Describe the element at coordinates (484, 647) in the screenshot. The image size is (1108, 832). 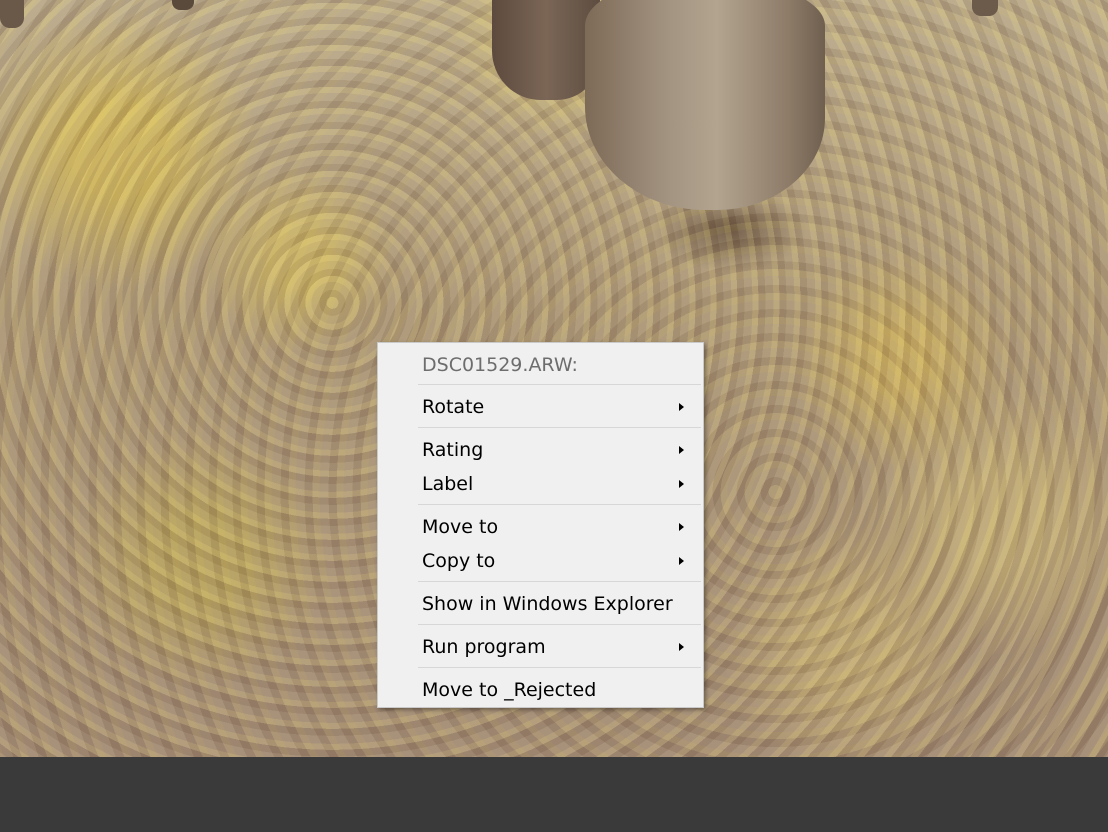
I see `menu-item-label: Run program` at that location.